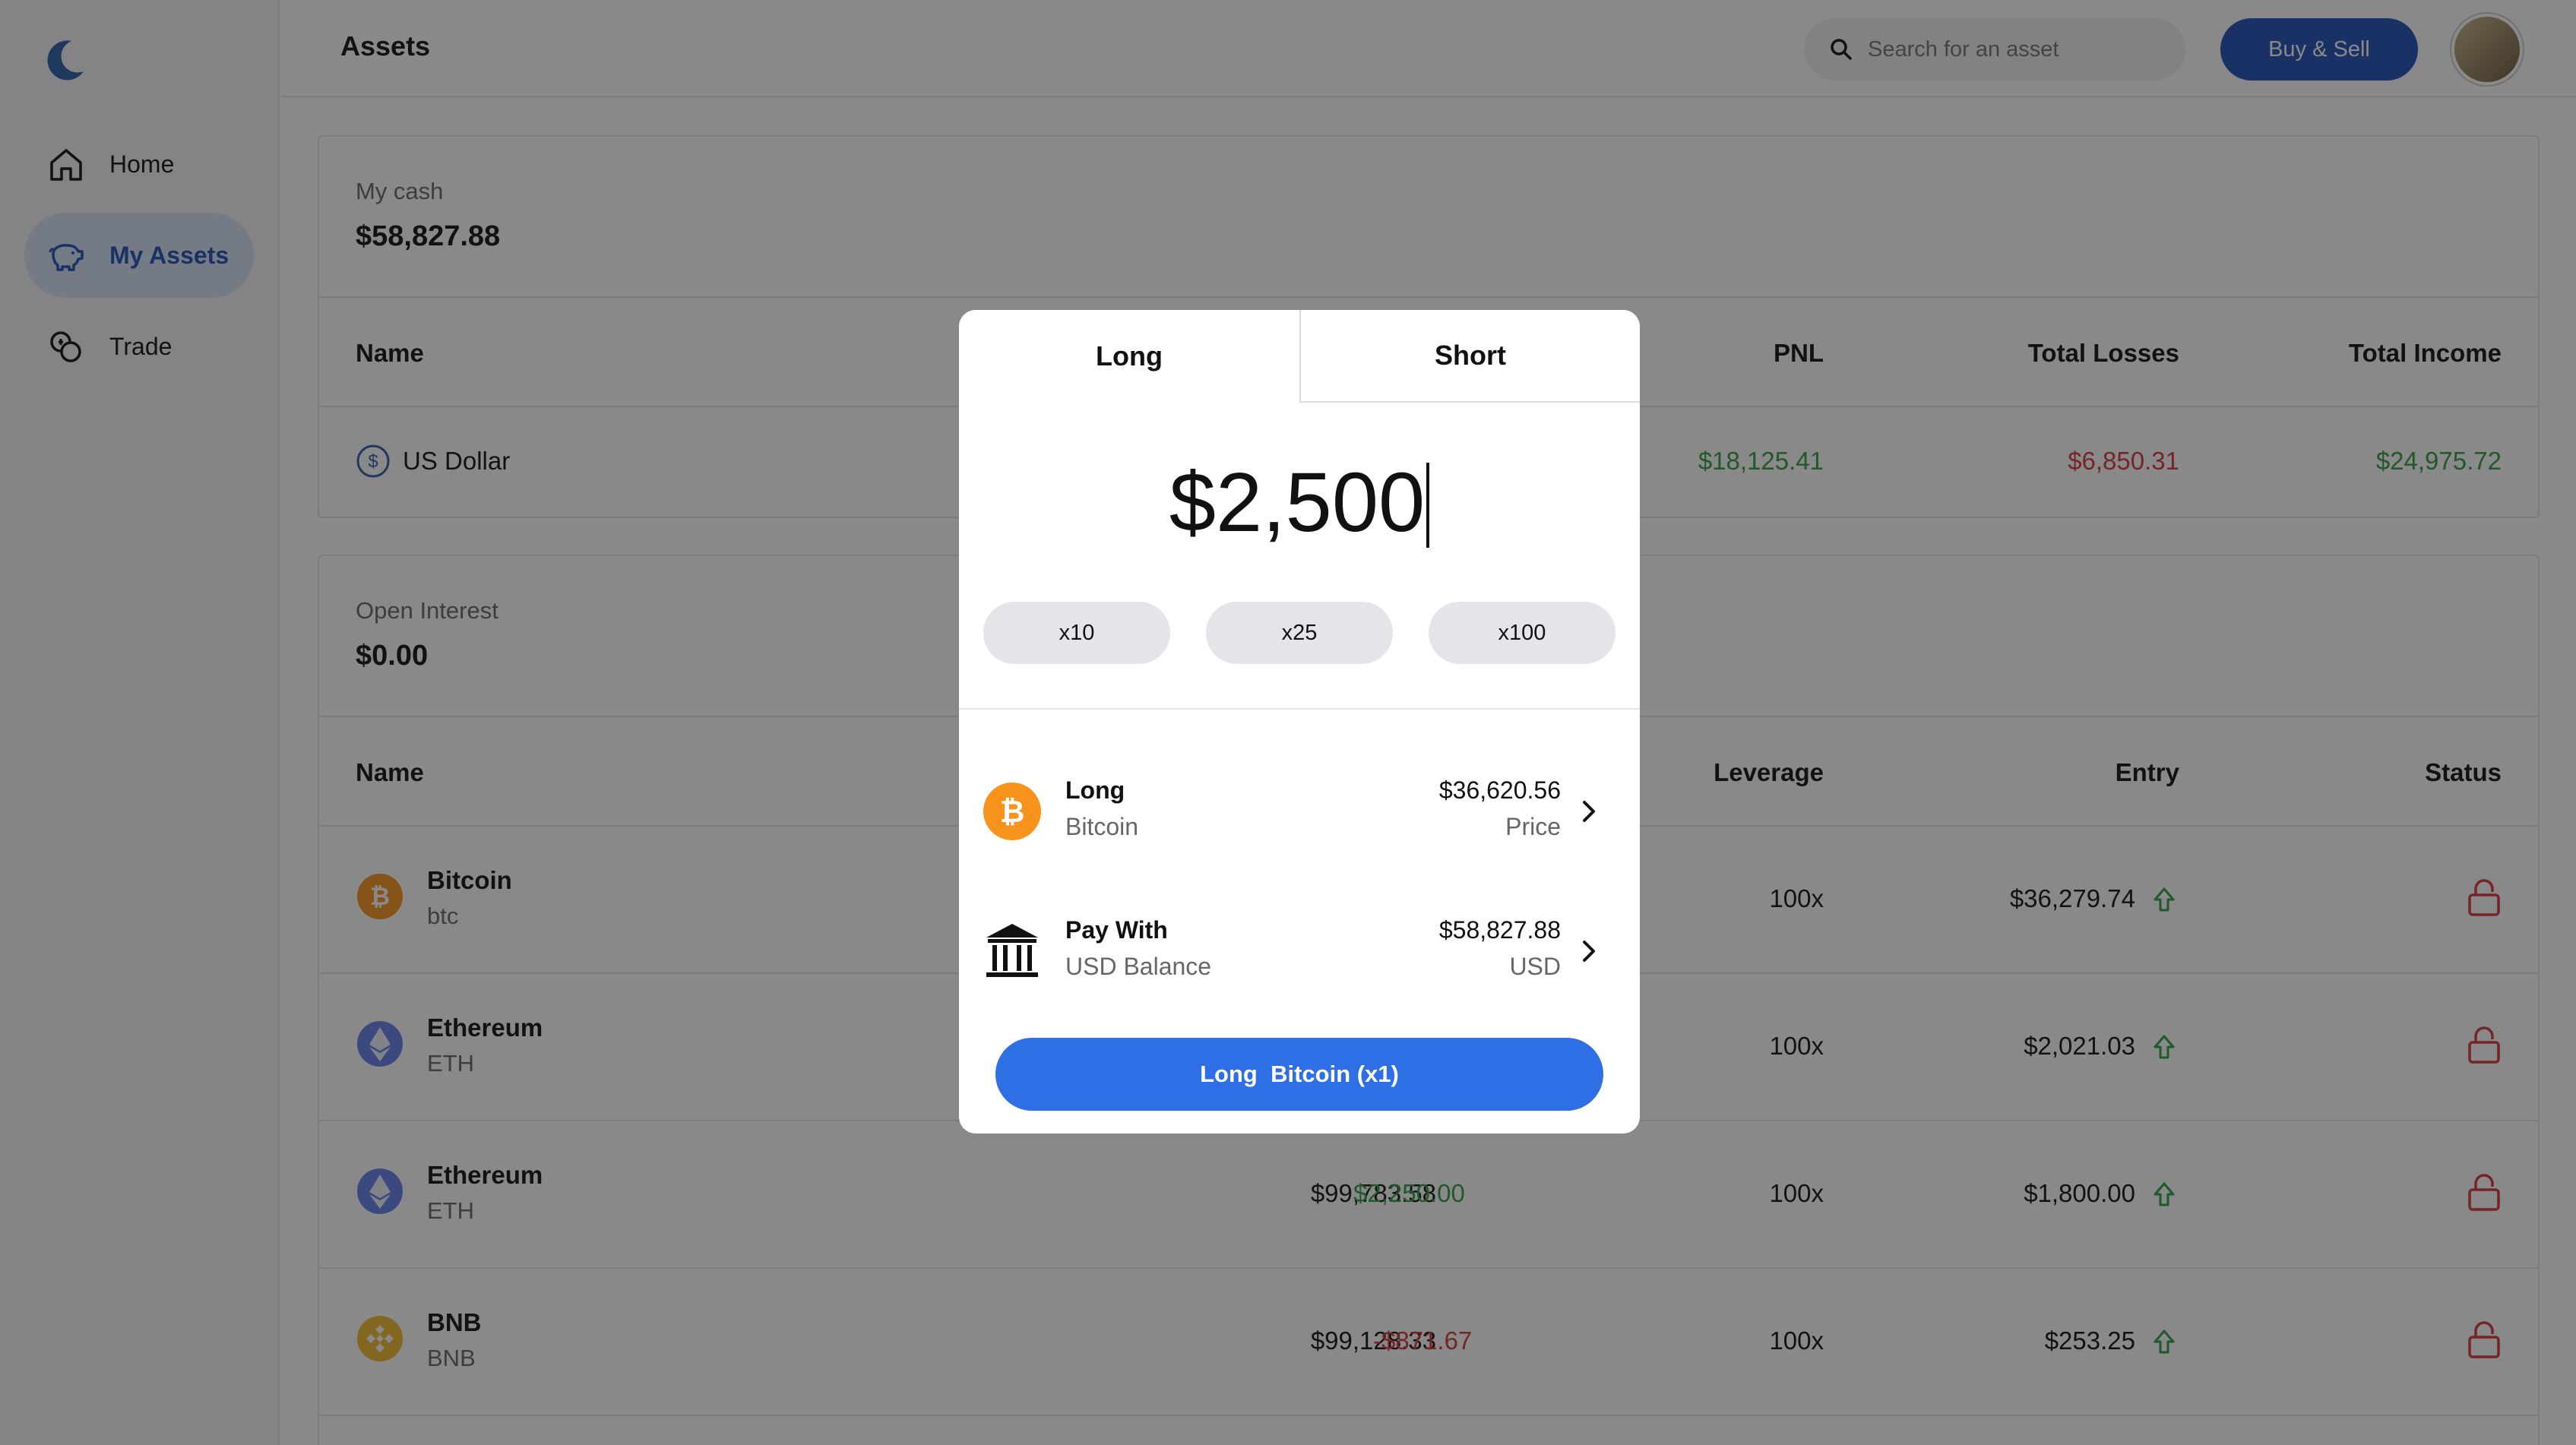  I want to click on bitcoin-icon: ₿, so click(1012, 811).